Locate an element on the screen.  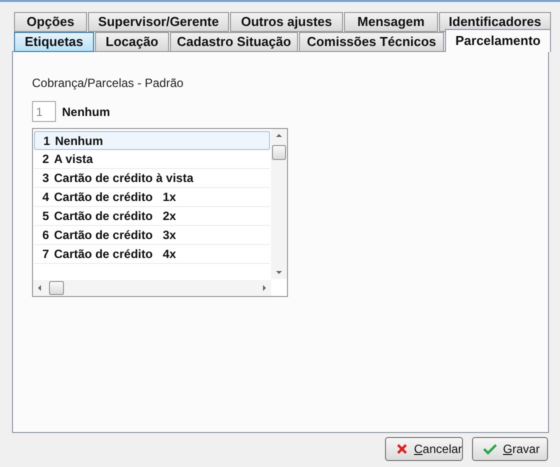
list-item: 7 Cartão de crédito 4x is located at coordinates (152, 254).